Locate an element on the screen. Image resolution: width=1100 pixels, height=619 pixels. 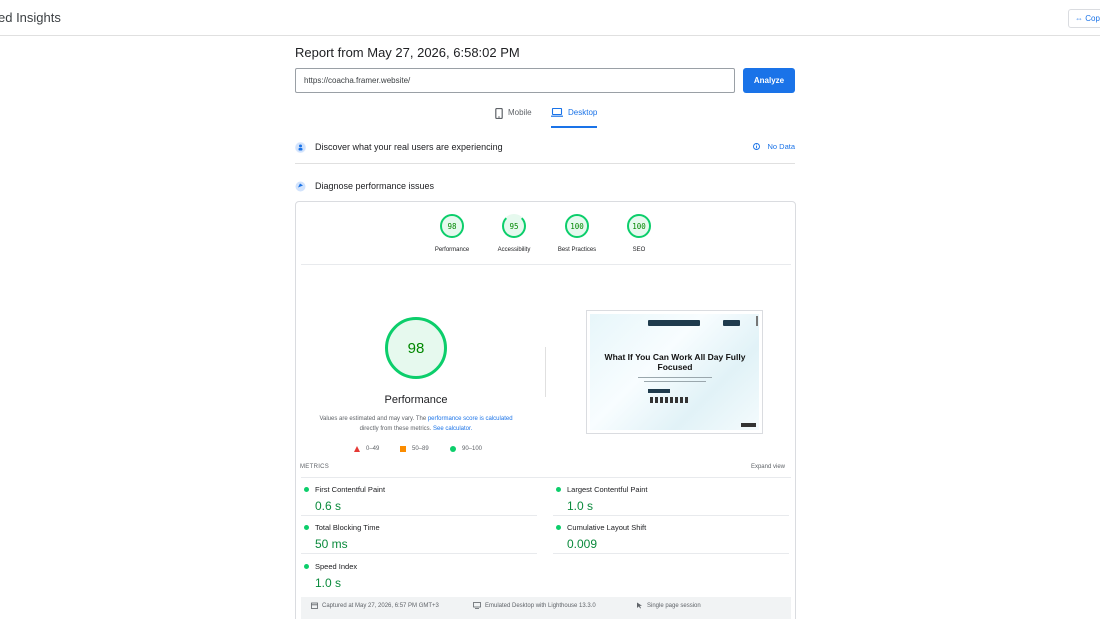
metric-fcp-name: First Contentful Paint is located at coordinates (350, 489).